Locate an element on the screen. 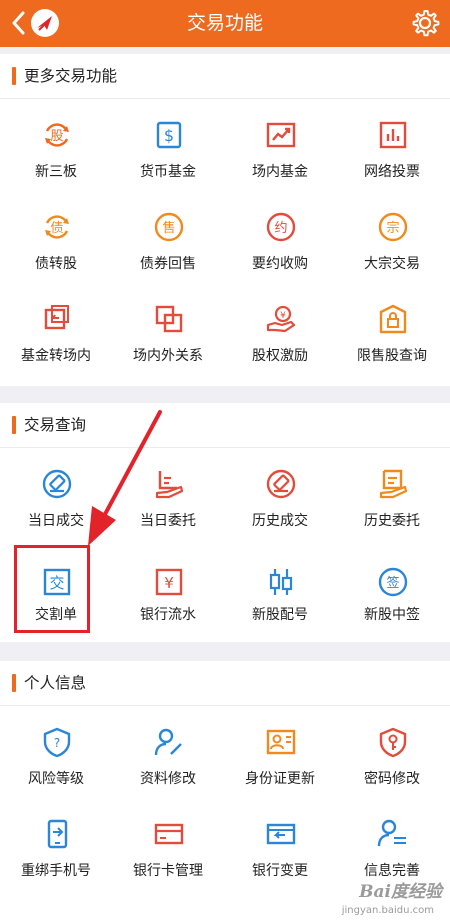  item-label: 银行卡管理 is located at coordinates (168, 871).